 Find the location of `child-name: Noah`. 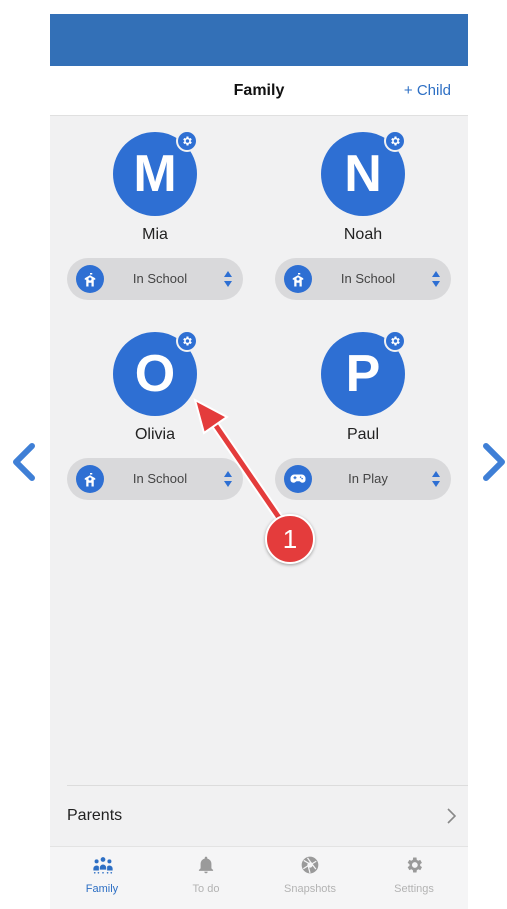

child-name: Noah is located at coordinates (363, 234).